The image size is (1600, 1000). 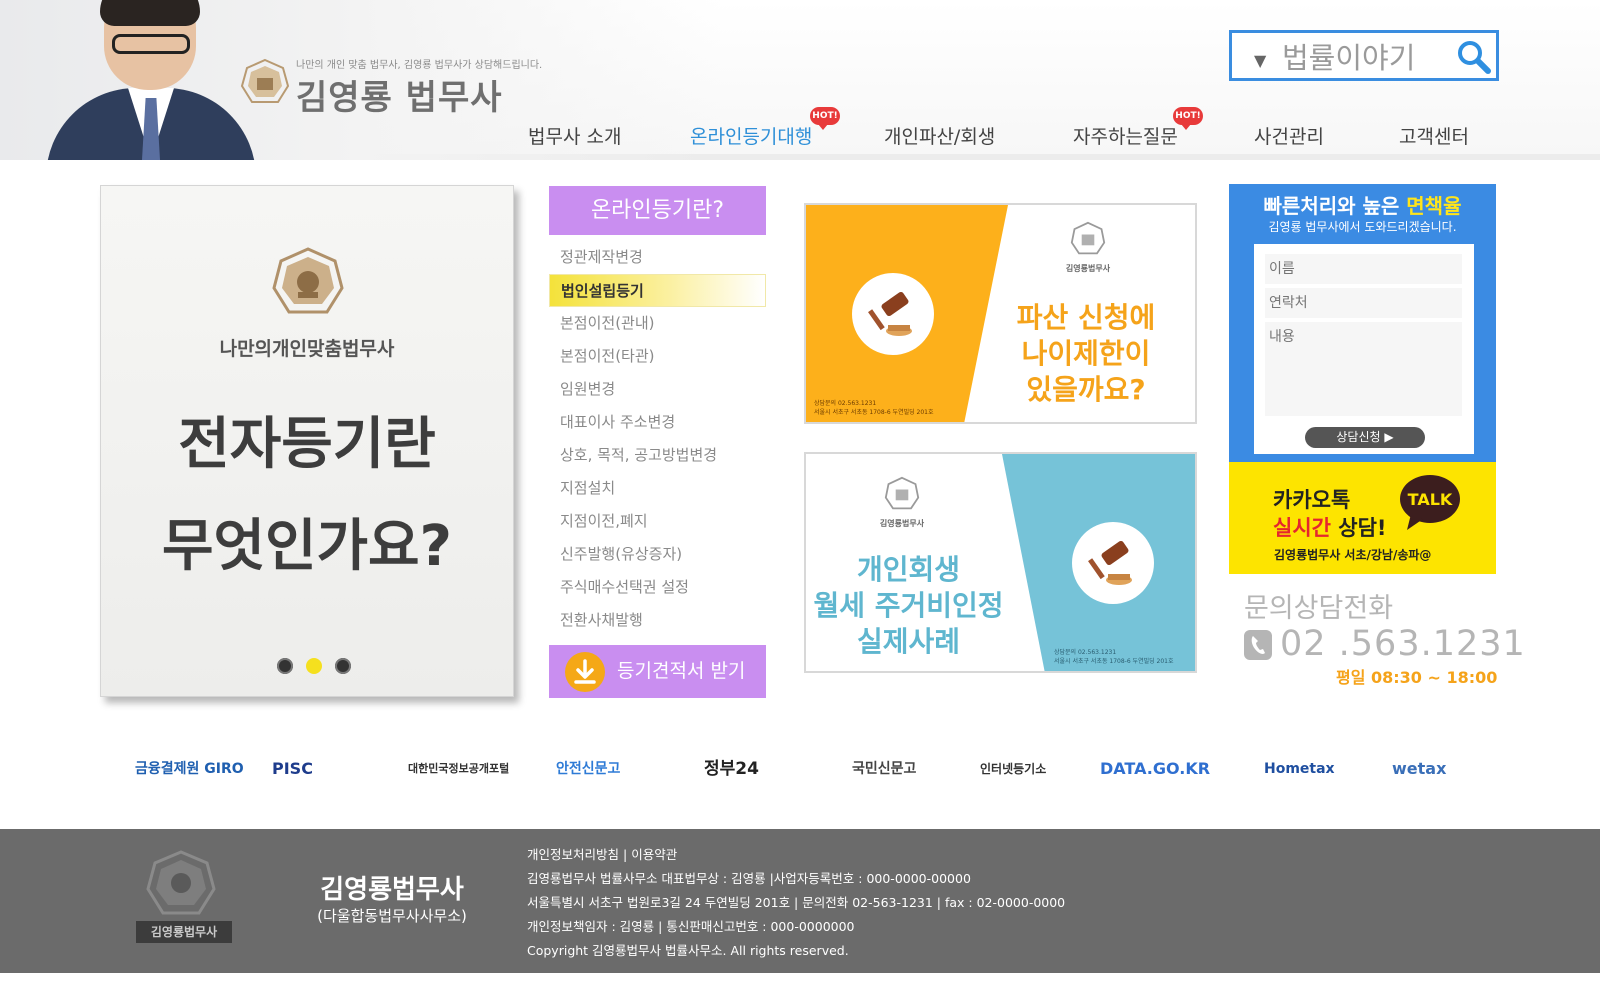 I want to click on banner-title-line: 개인회생, so click(x=908, y=569).